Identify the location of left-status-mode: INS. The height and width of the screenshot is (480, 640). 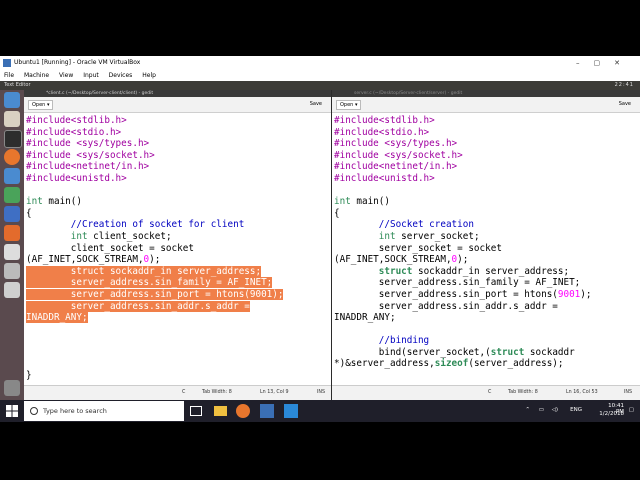
(321, 392).